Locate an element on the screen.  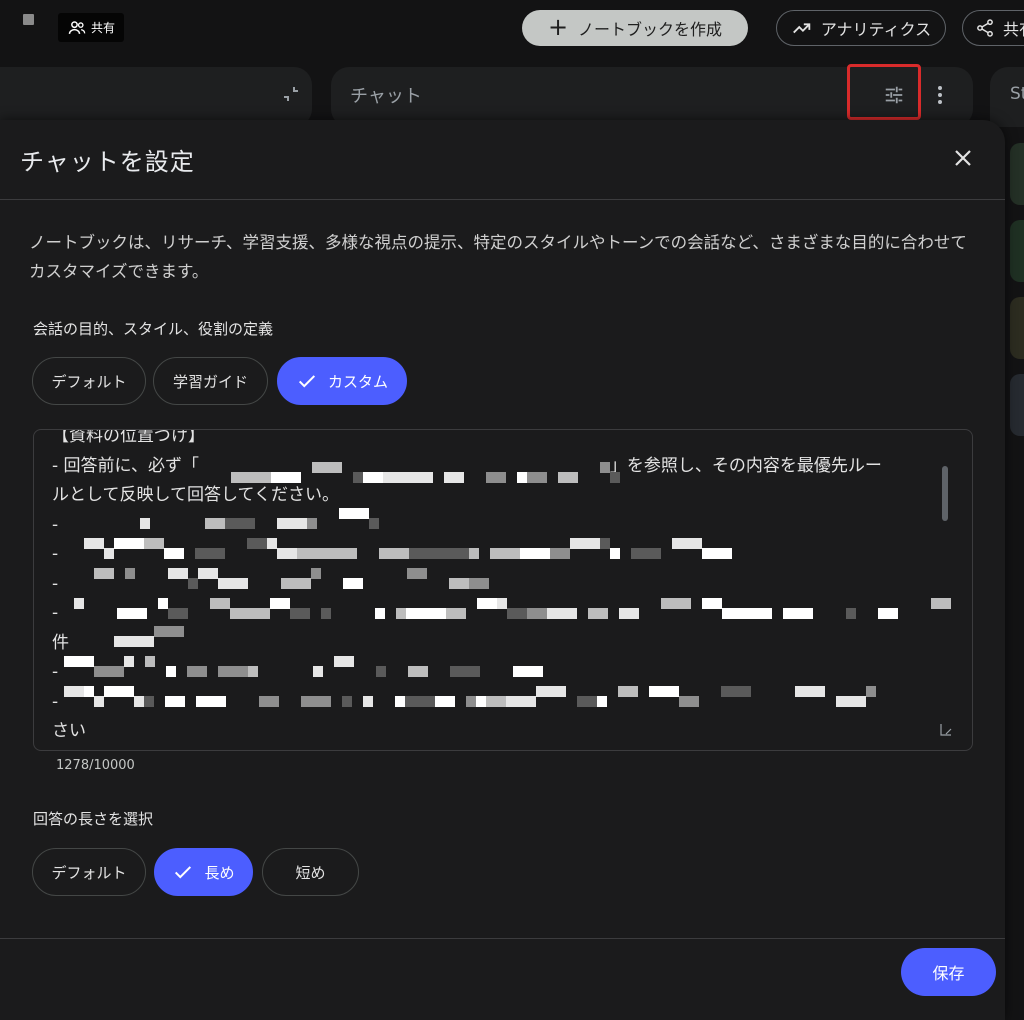
textarea-scrollbar is located at coordinates (945, 493).